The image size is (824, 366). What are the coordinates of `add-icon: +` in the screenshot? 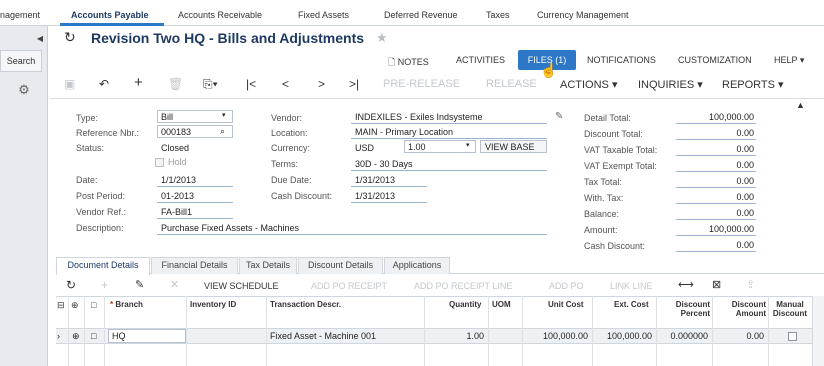 It's located at (138, 82).